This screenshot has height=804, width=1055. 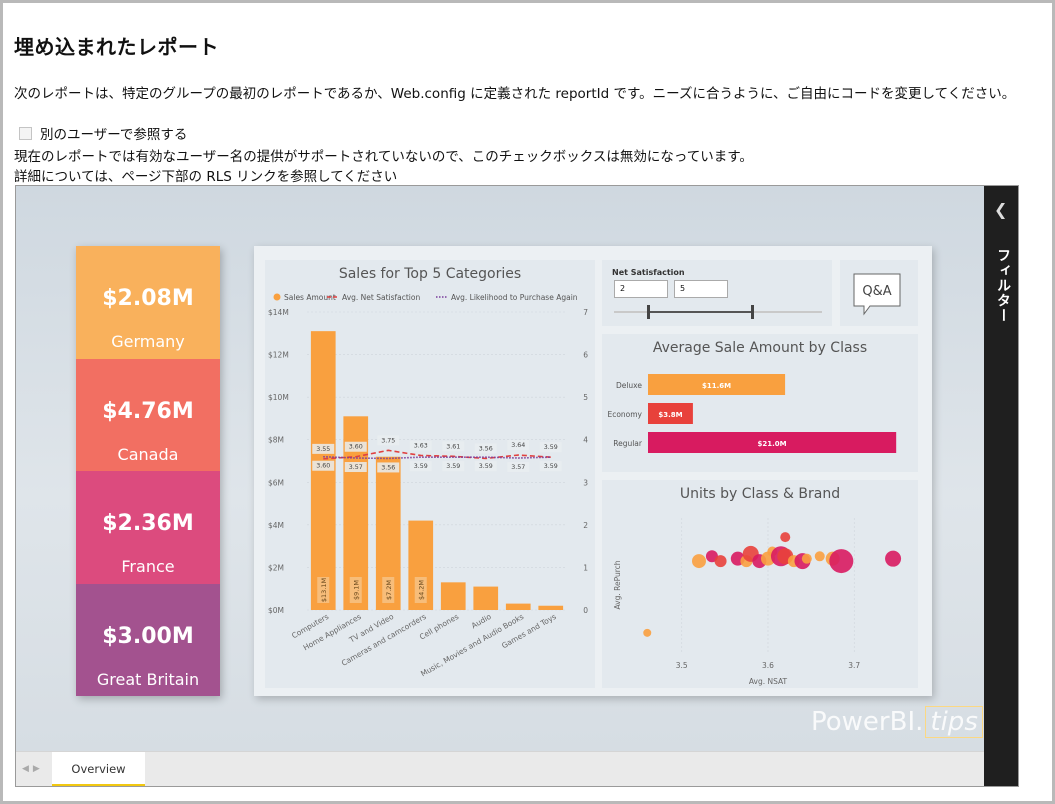 What do you see at coordinates (206, 177) in the screenshot?
I see `disabled-note-line2: 詳細については、ページ下部の RLS リンクを参照してください` at bounding box center [206, 177].